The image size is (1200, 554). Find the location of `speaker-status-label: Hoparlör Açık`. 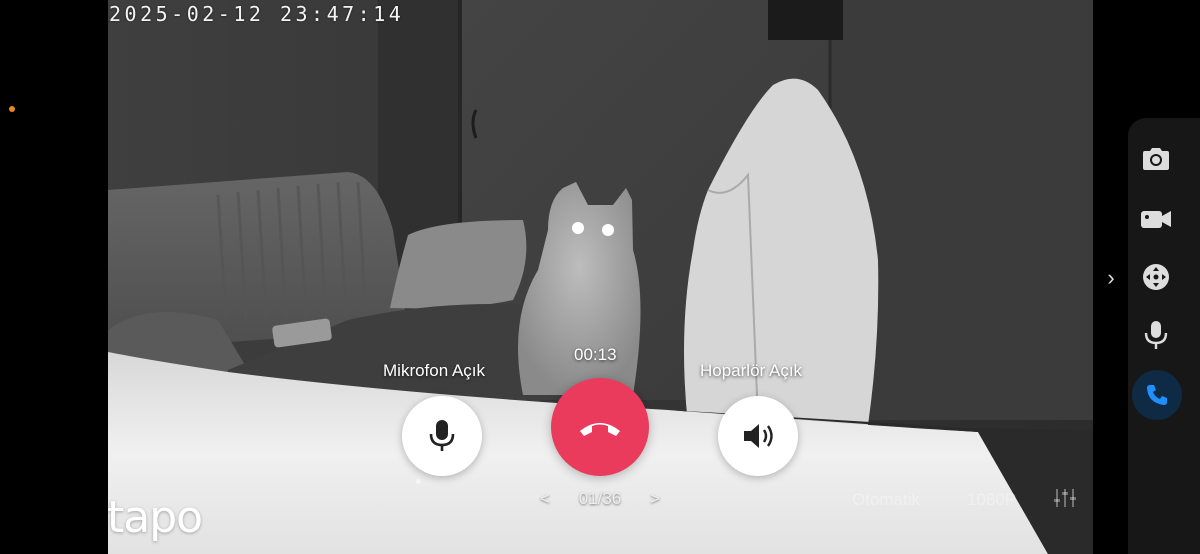

speaker-status-label: Hoparlör Açık is located at coordinates (751, 370).